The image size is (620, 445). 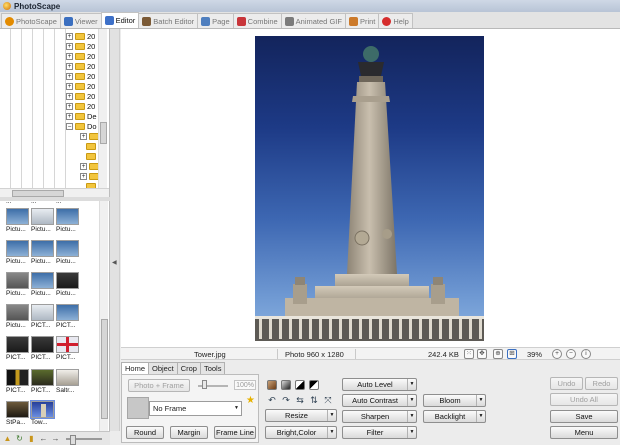 I want to click on open-folder-icon: ▮, so click(x=31, y=438).